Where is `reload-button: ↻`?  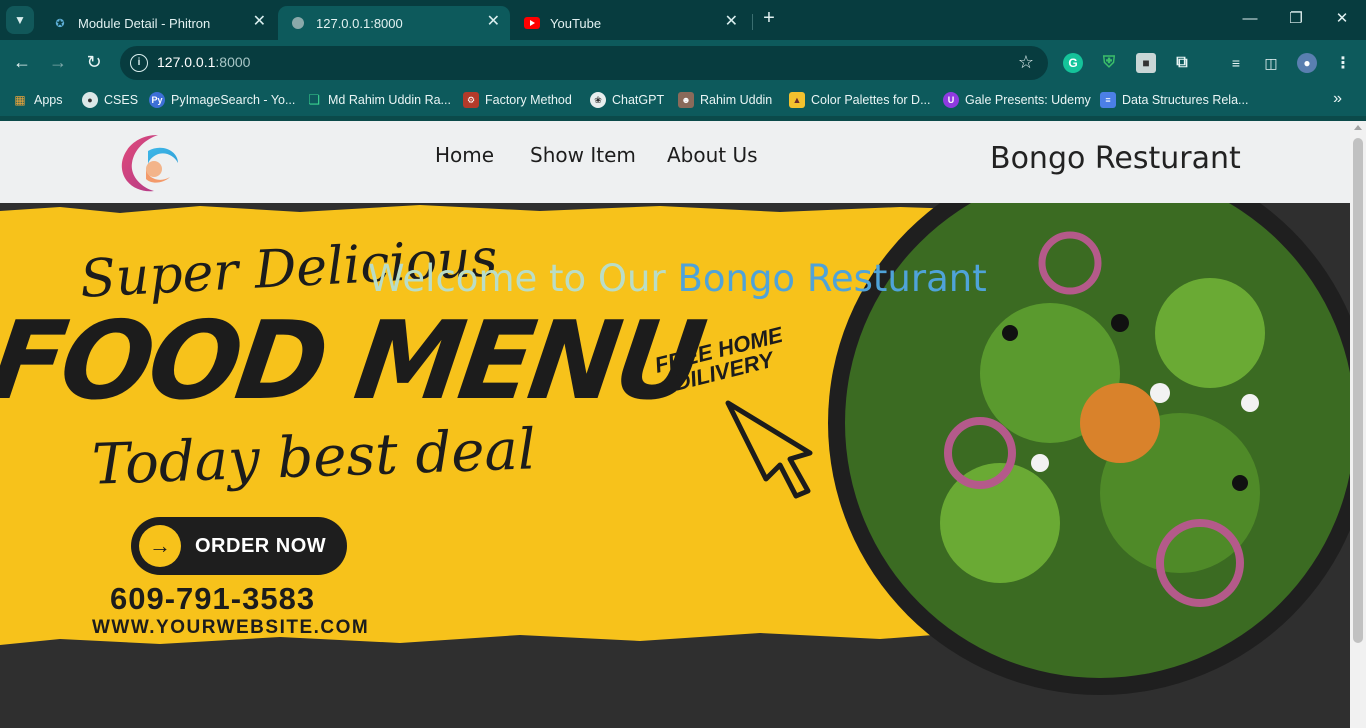
reload-button: ↻ is located at coordinates (94, 62).